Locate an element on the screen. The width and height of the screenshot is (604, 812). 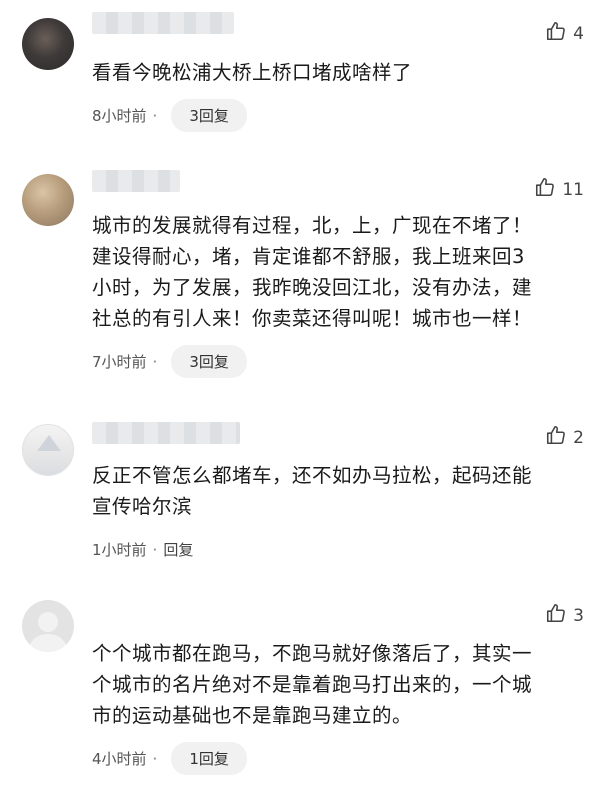
comment-text: 看看今晚松浦大桥上桥口堵成啥样了 is located at coordinates (252, 72).